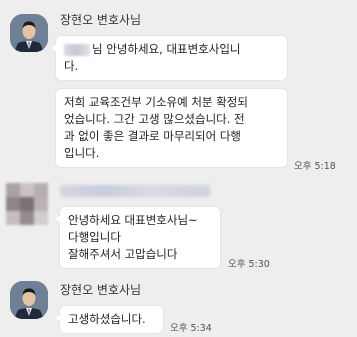 This screenshot has height=337, width=357. I want to click on message-time: 오후 5:34, so click(191, 328).